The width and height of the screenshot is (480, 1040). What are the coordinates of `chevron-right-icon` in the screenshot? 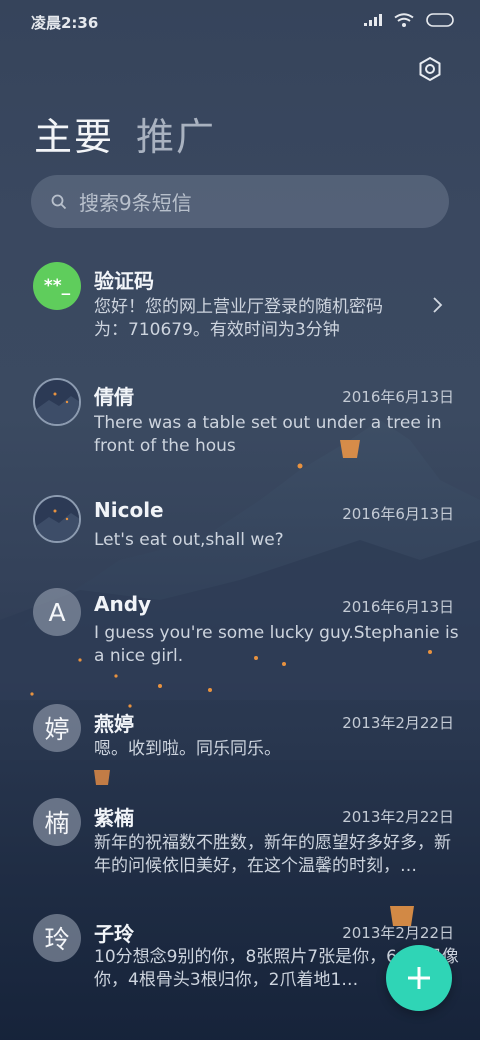 It's located at (438, 305).